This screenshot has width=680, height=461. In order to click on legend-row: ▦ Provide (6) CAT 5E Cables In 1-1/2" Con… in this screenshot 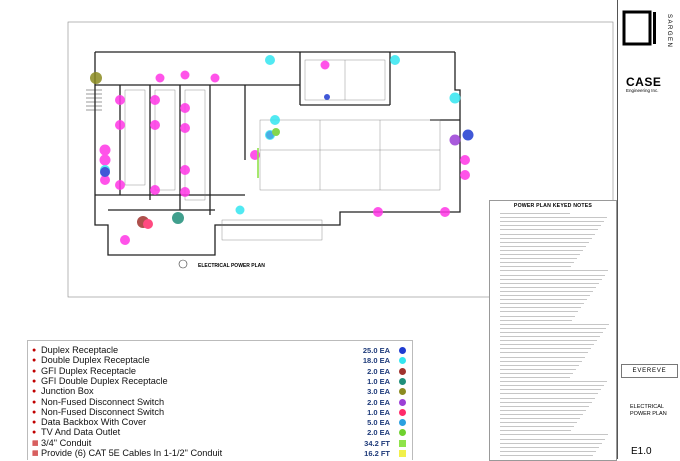, I will do `click(220, 453)`.